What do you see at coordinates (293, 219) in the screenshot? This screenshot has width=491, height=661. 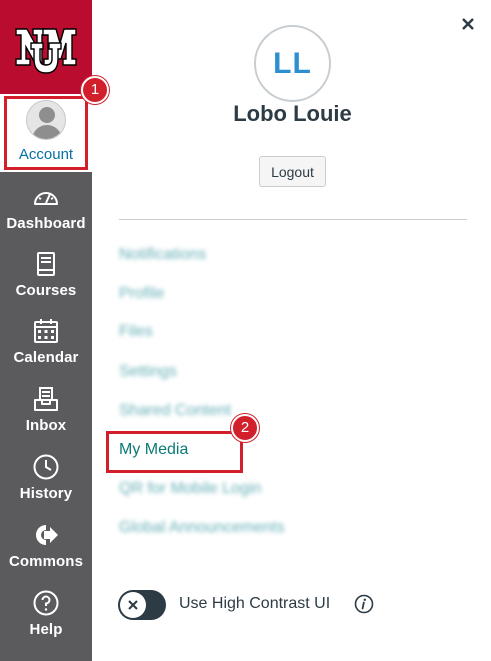 I see `tray-divider` at bounding box center [293, 219].